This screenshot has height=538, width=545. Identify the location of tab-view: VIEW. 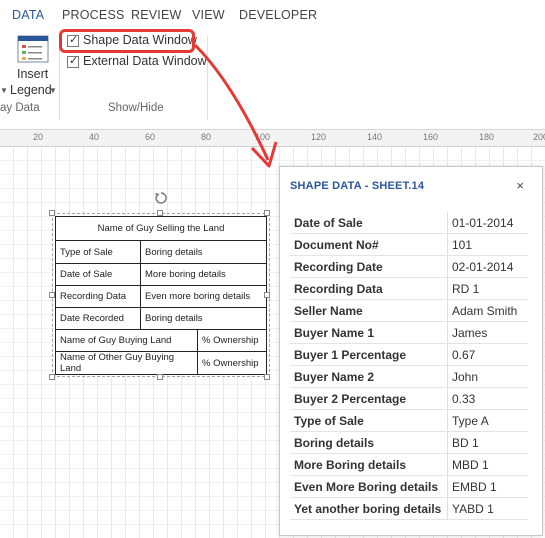
(208, 15).